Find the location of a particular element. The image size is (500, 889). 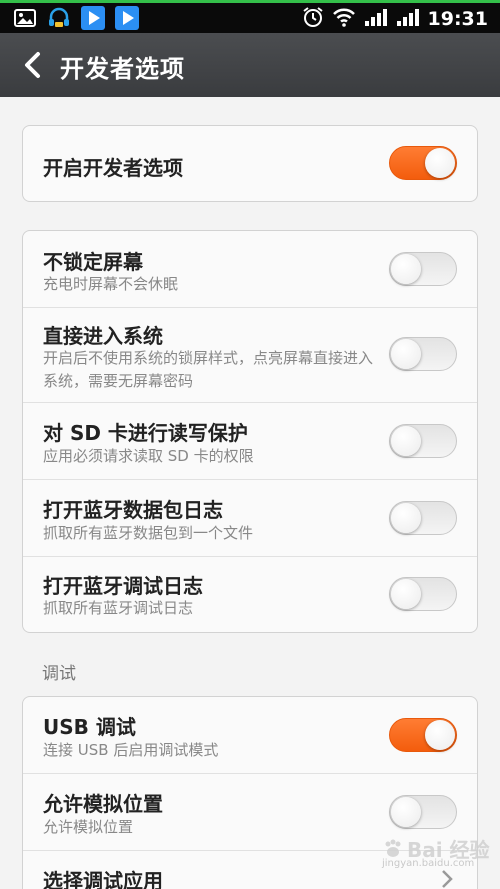

page-title: 开发者选项 is located at coordinates (122, 69).